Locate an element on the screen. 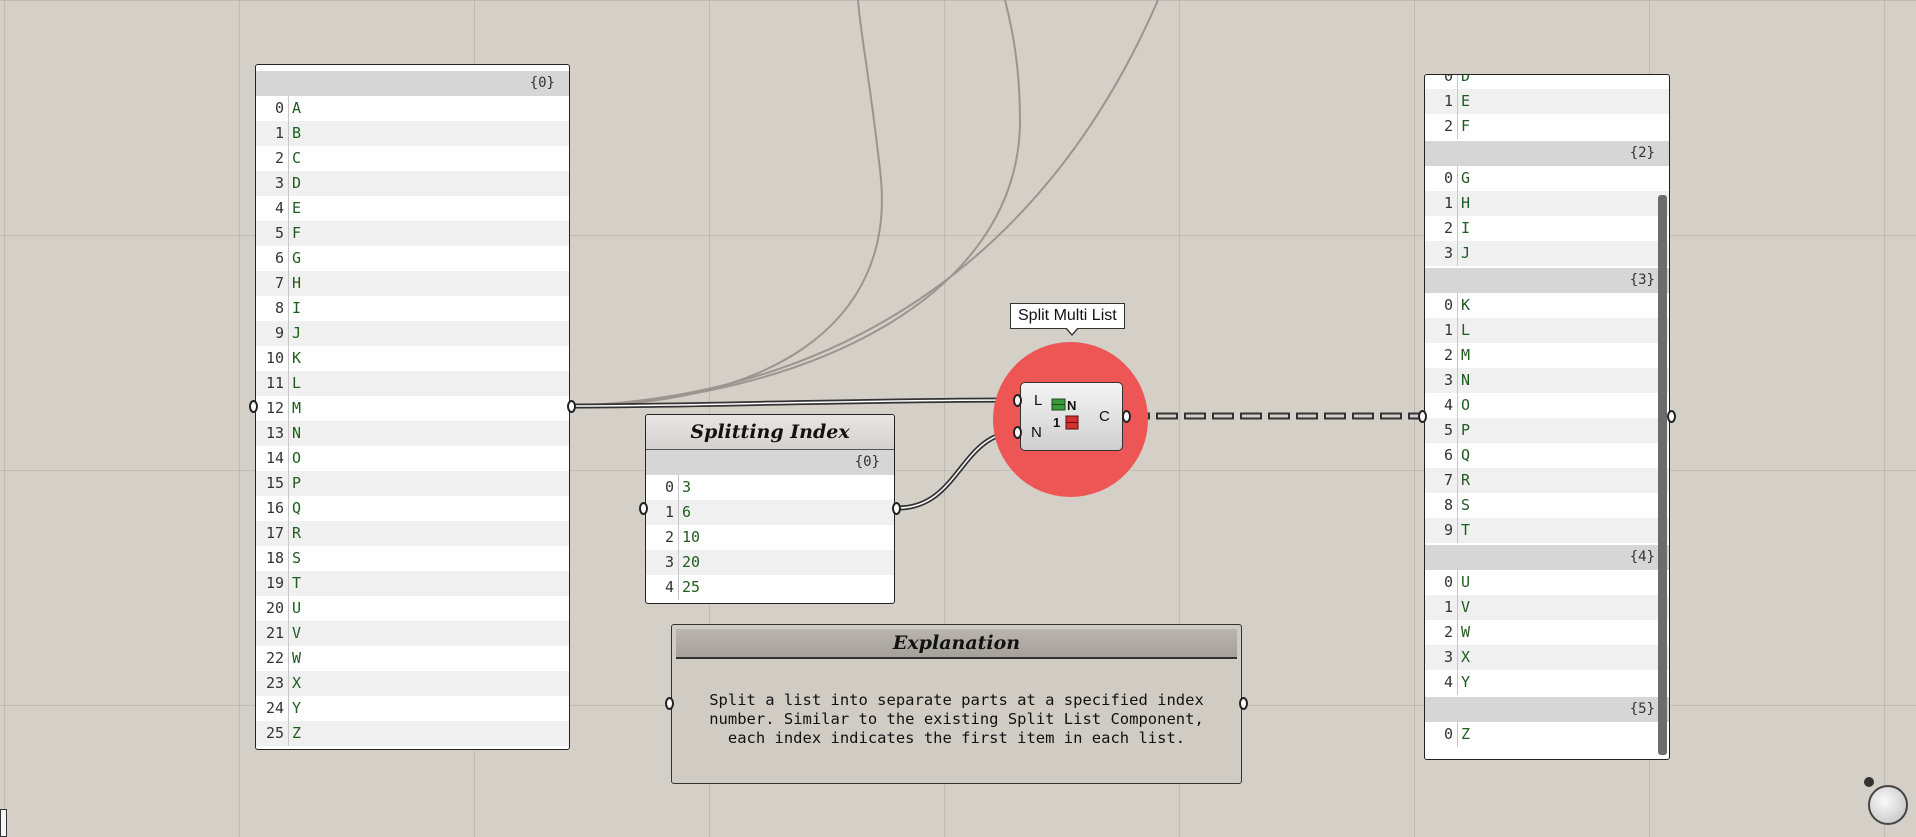 The width and height of the screenshot is (1916, 837). list-item: 23 X is located at coordinates (412, 683).